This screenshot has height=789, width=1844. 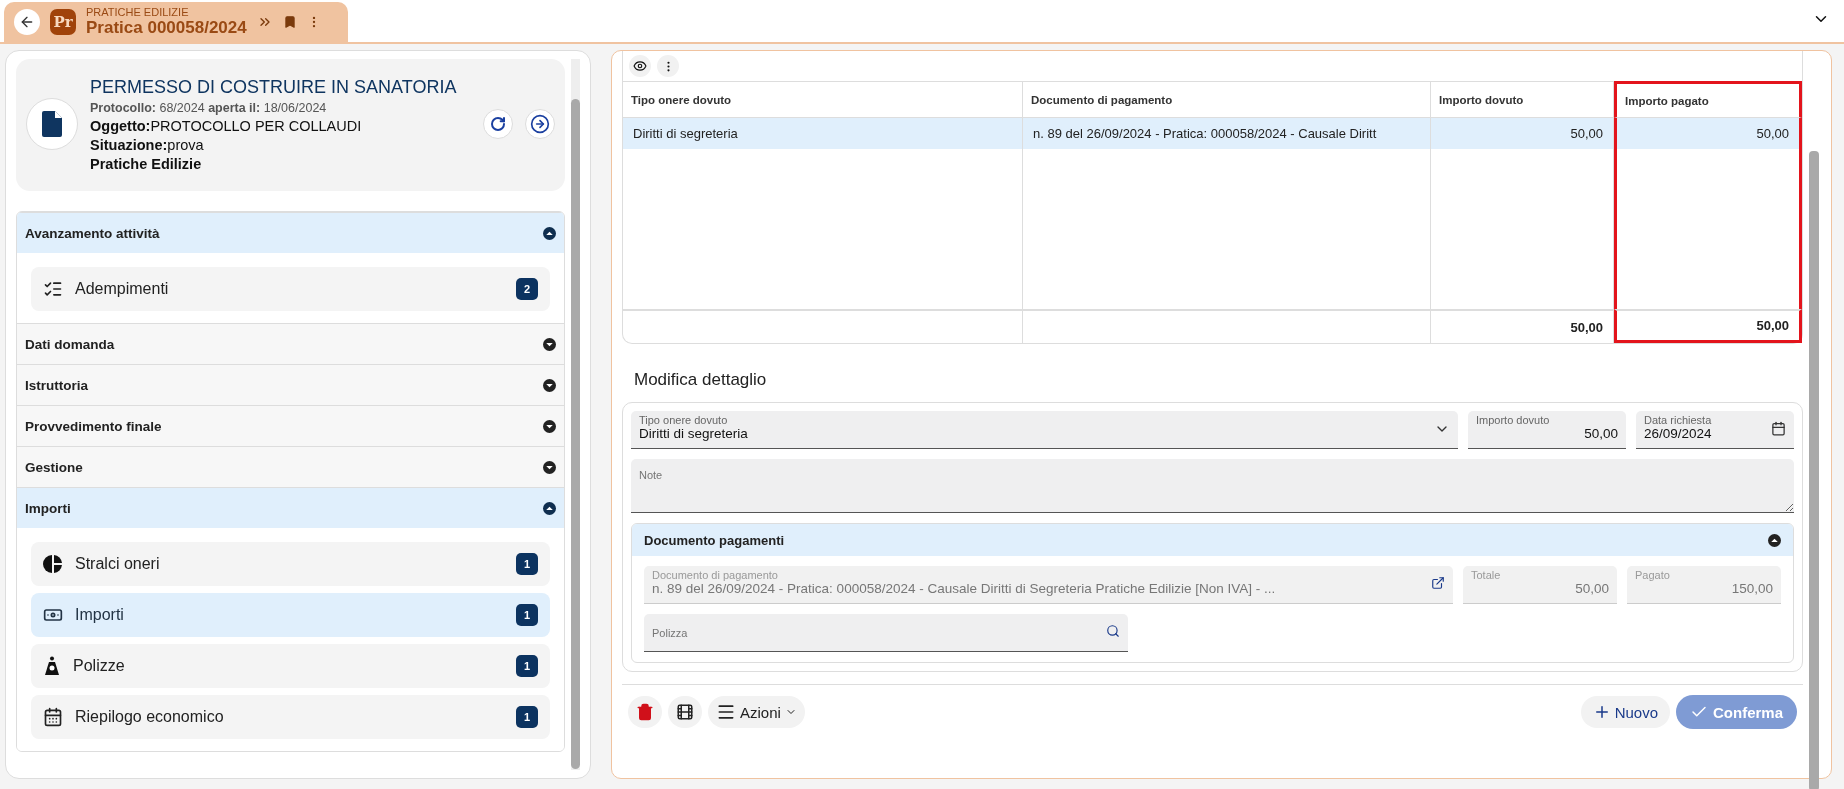 I want to click on bookmark-icon, so click(x=289, y=22).